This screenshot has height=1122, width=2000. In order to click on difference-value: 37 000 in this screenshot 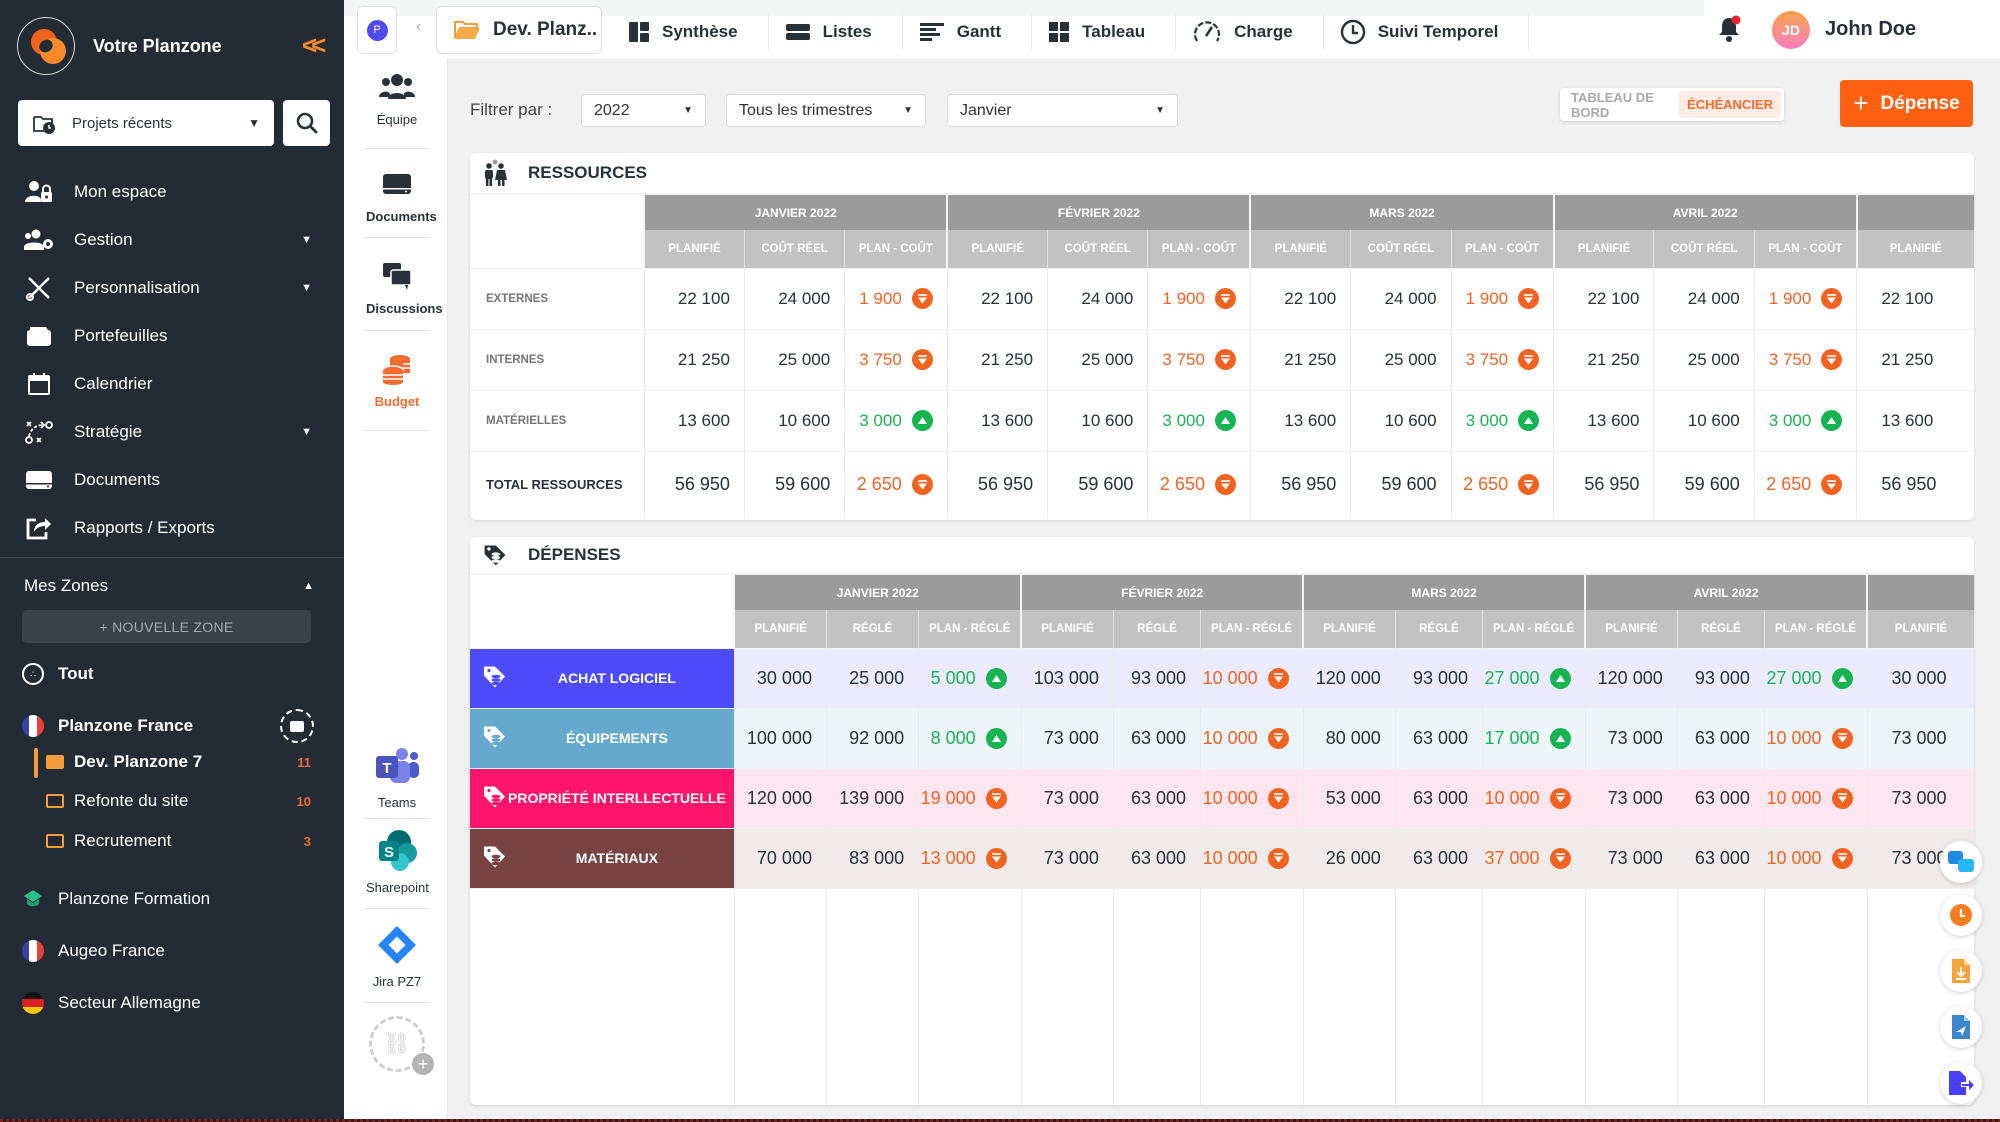, I will do `click(1512, 857)`.